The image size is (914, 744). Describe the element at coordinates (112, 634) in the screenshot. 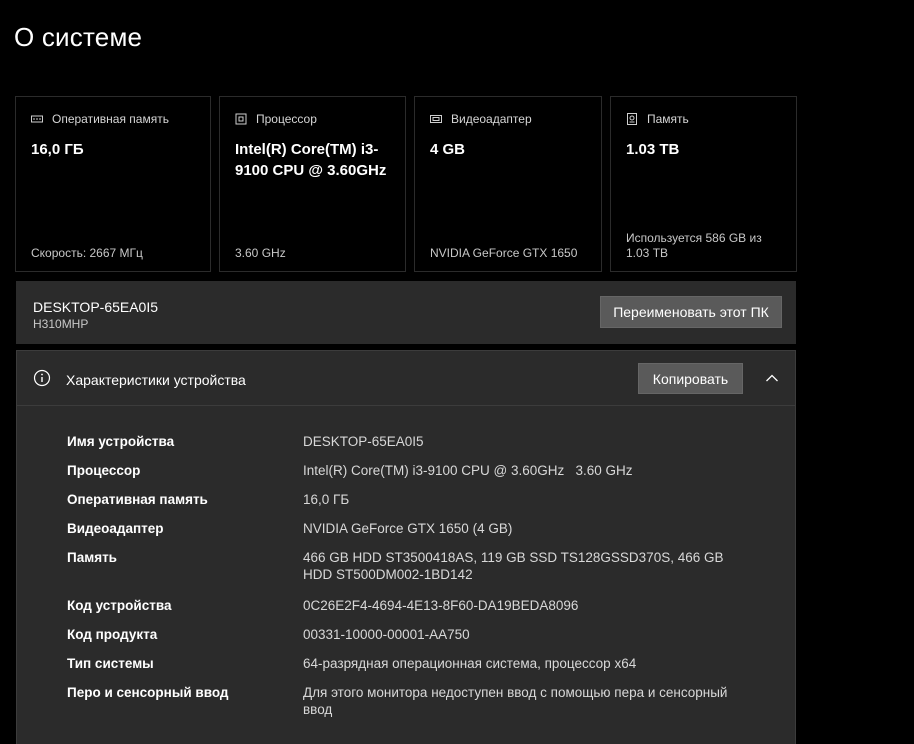

I see `spec-key: Код продукта` at that location.